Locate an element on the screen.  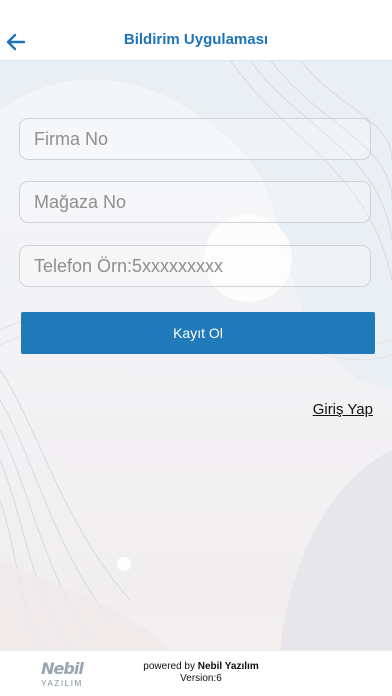
store-no-field is located at coordinates (195, 202).